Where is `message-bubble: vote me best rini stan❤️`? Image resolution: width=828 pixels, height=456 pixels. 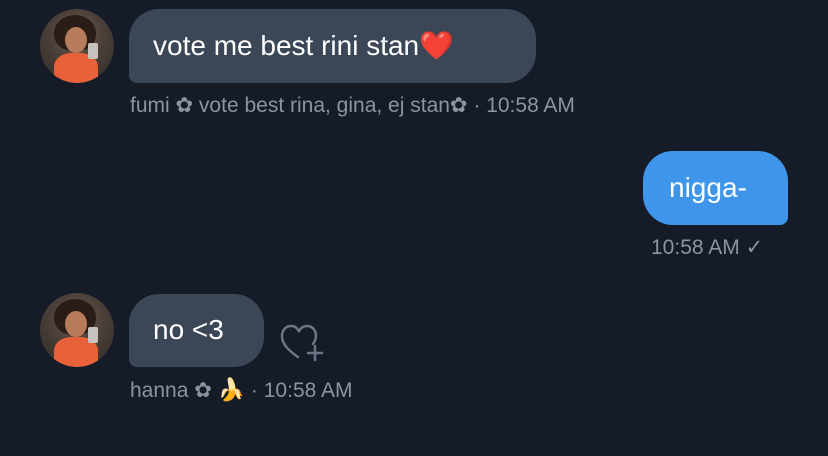 message-bubble: vote me best rini stan❤️ is located at coordinates (332, 46).